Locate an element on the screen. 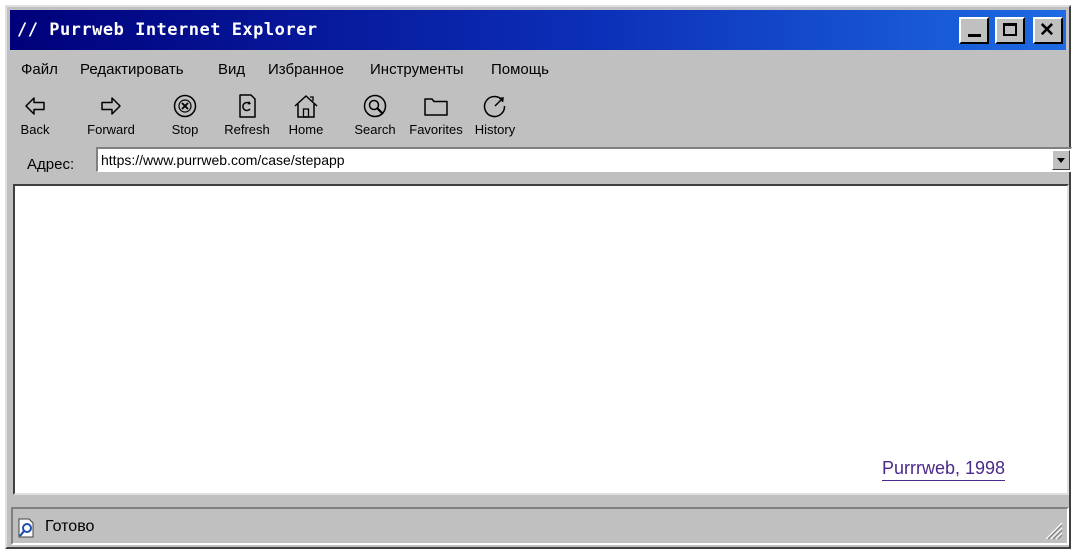  title-bar: // Purrweb Internet Explorer ✕ is located at coordinates (538, 30).